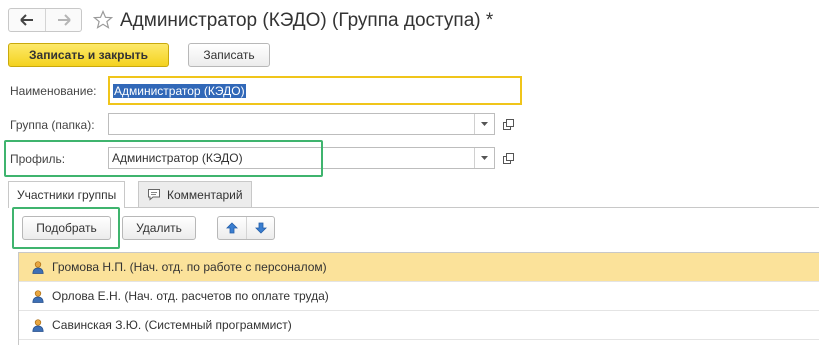  I want to click on favorite-star-icon, so click(103, 20).